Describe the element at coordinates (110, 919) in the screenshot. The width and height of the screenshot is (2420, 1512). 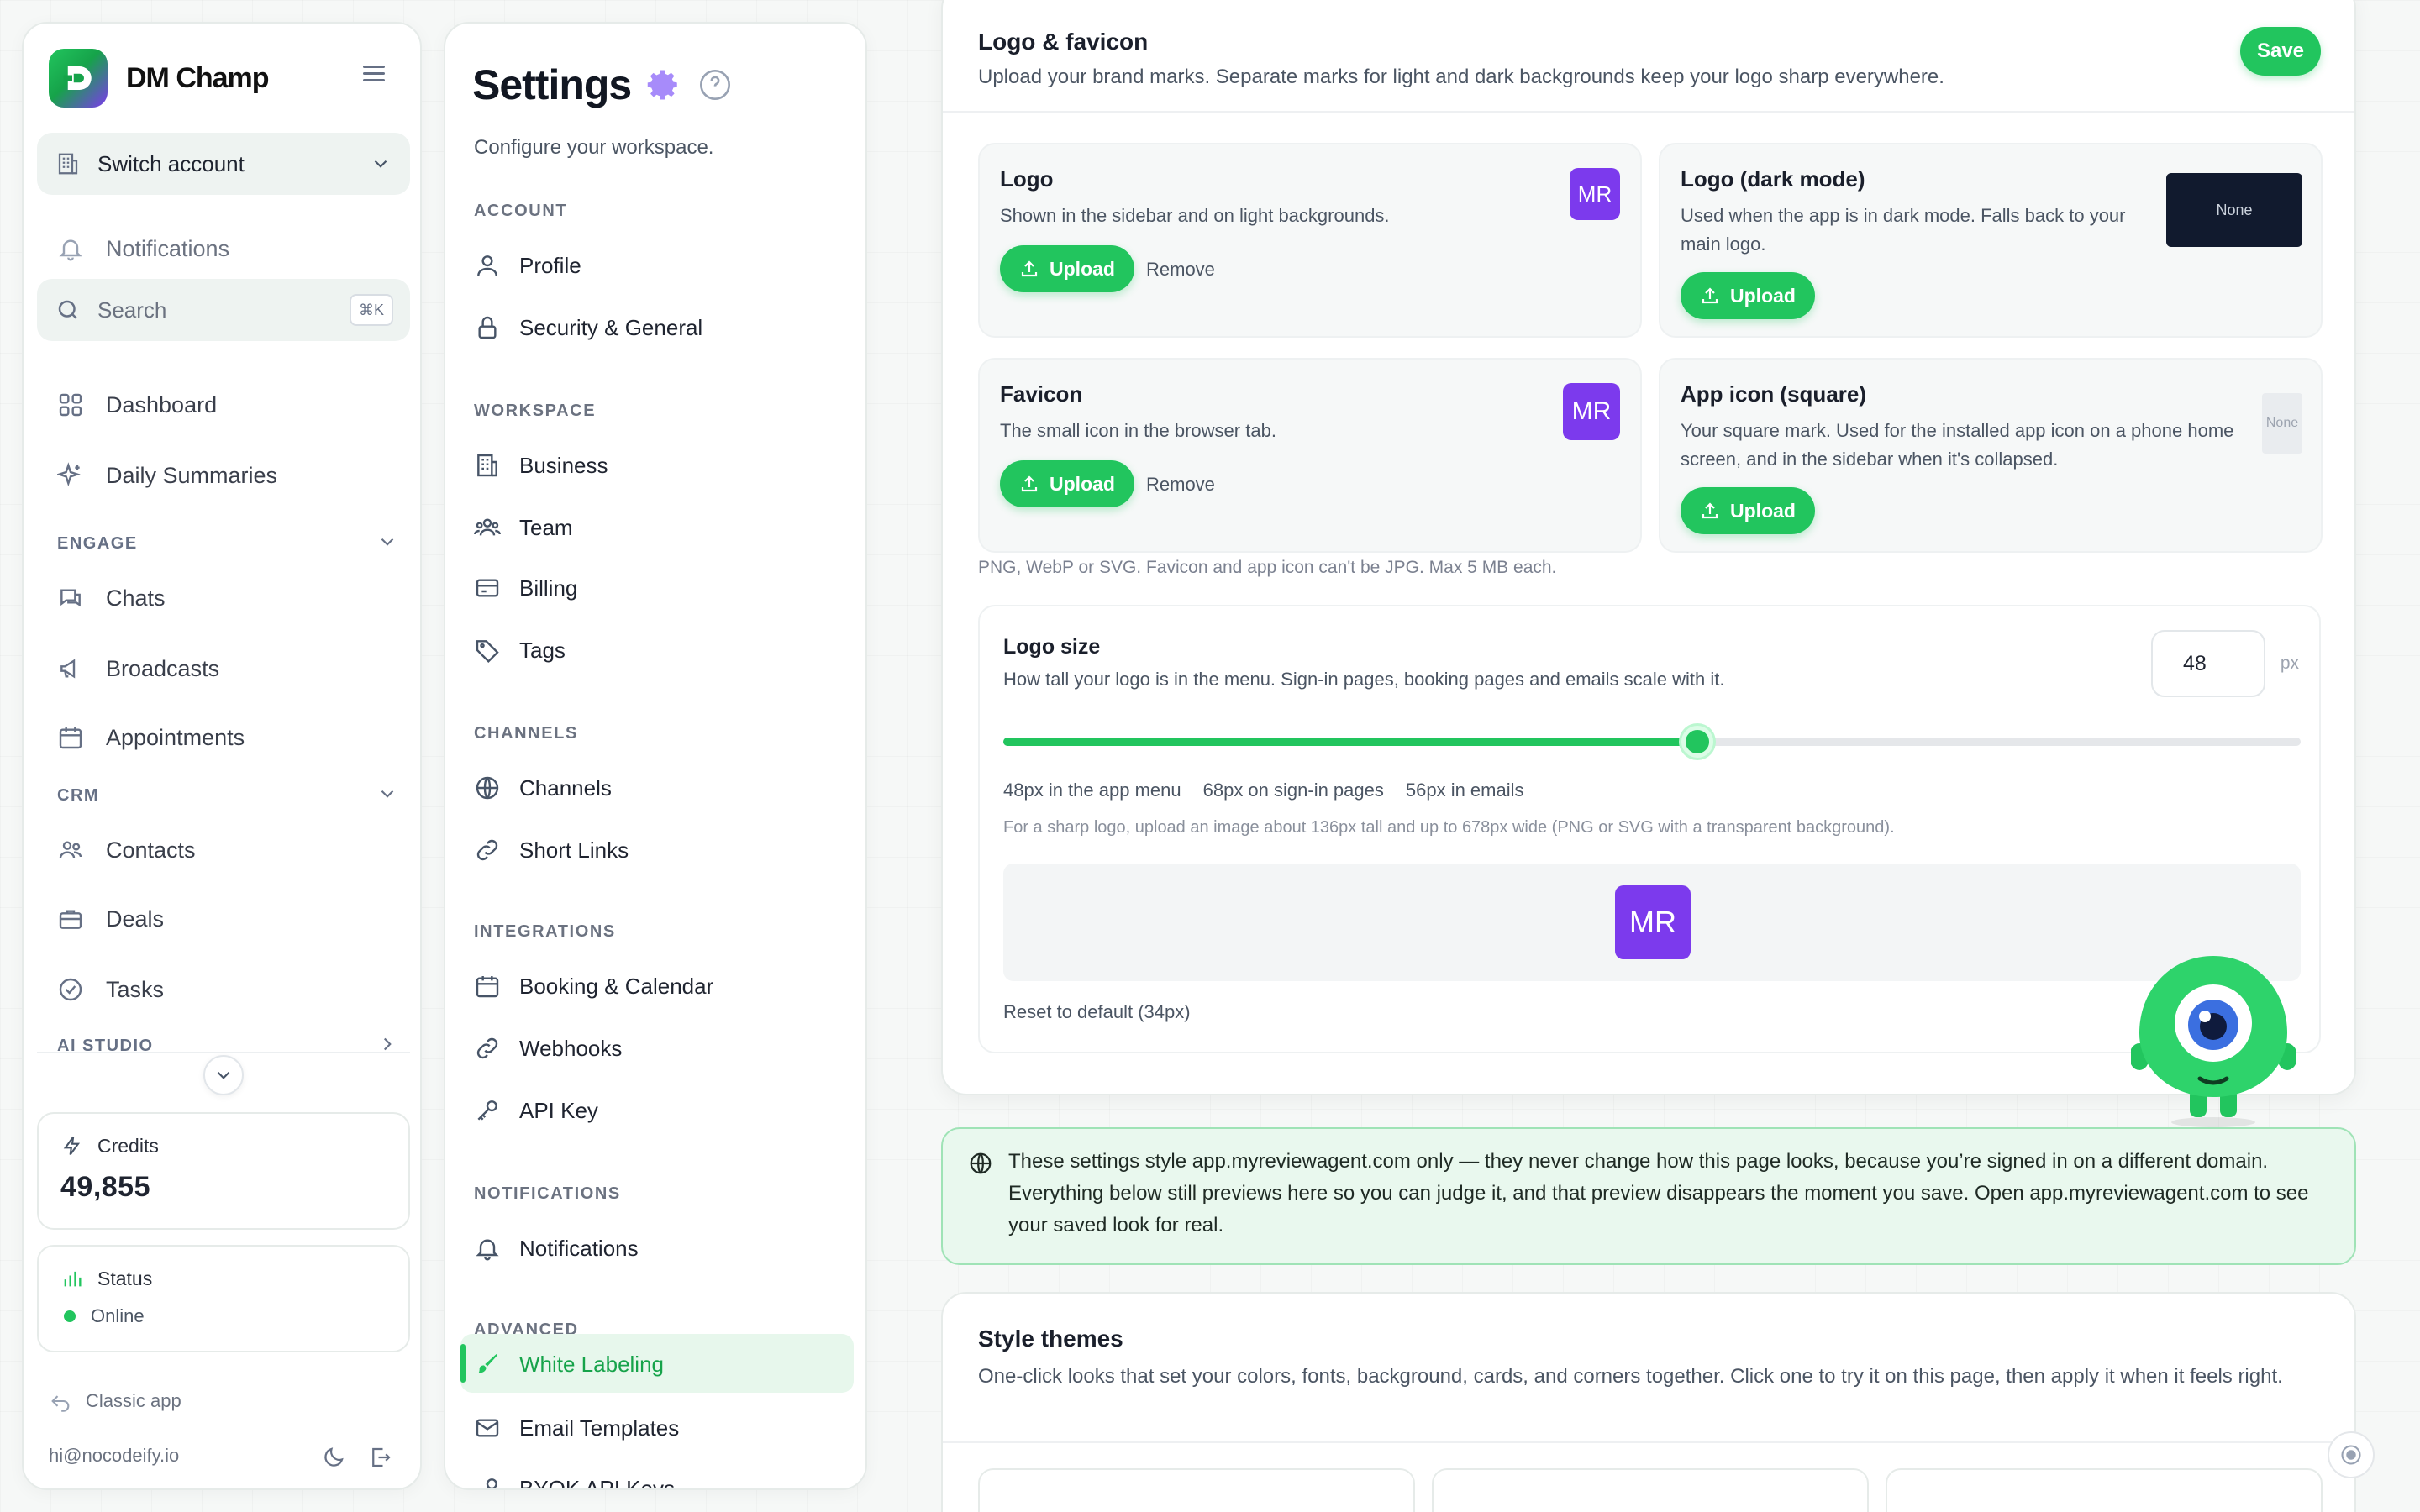
I see `sidebar-item-deals: Deals` at that location.